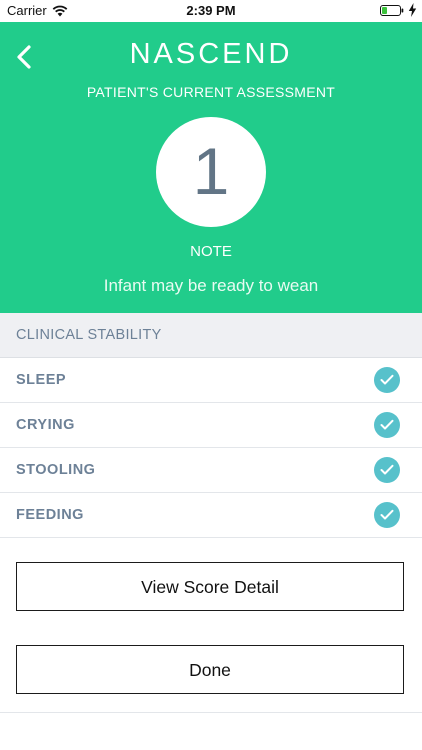 The width and height of the screenshot is (422, 750). What do you see at coordinates (210, 669) in the screenshot?
I see `done-button: Done` at bounding box center [210, 669].